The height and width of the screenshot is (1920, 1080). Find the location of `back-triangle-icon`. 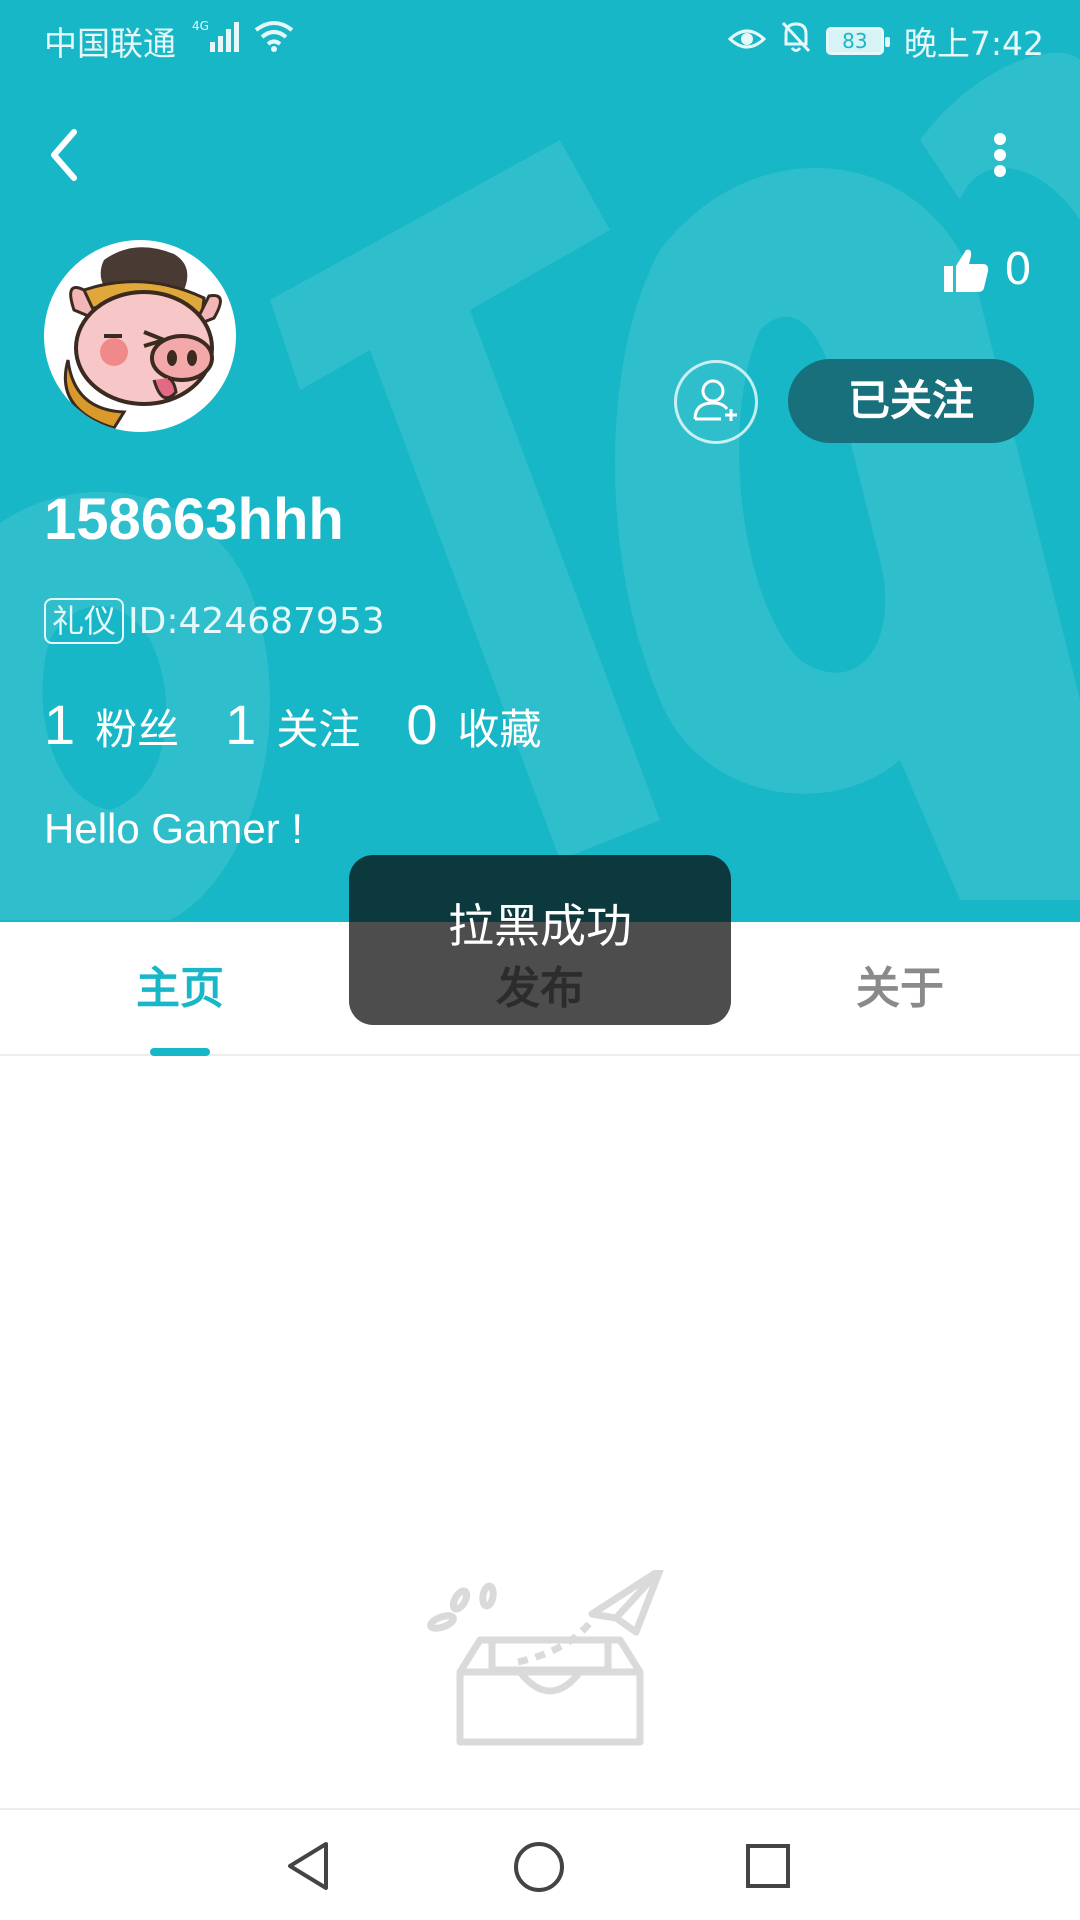

back-triangle-icon is located at coordinates (309, 1866).